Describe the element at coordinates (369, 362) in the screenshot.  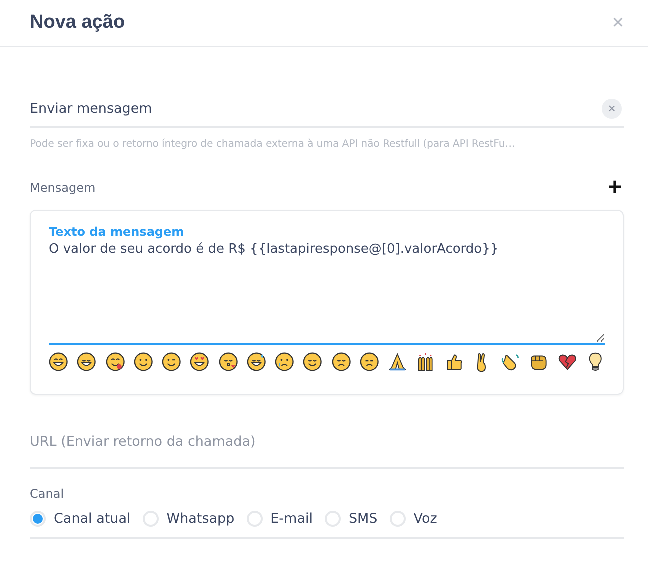
I see `sad-face-icon` at that location.